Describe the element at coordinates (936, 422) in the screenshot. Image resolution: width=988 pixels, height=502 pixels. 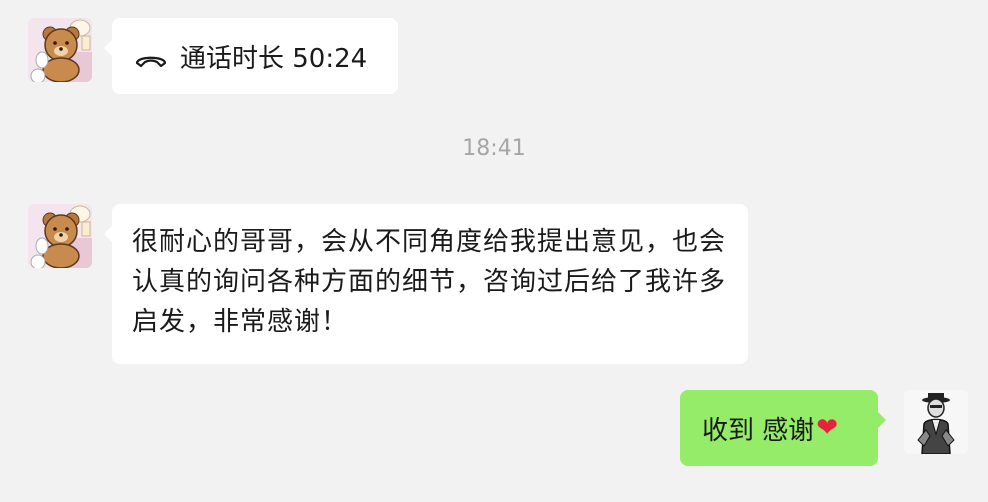
I see `self-avatar` at that location.